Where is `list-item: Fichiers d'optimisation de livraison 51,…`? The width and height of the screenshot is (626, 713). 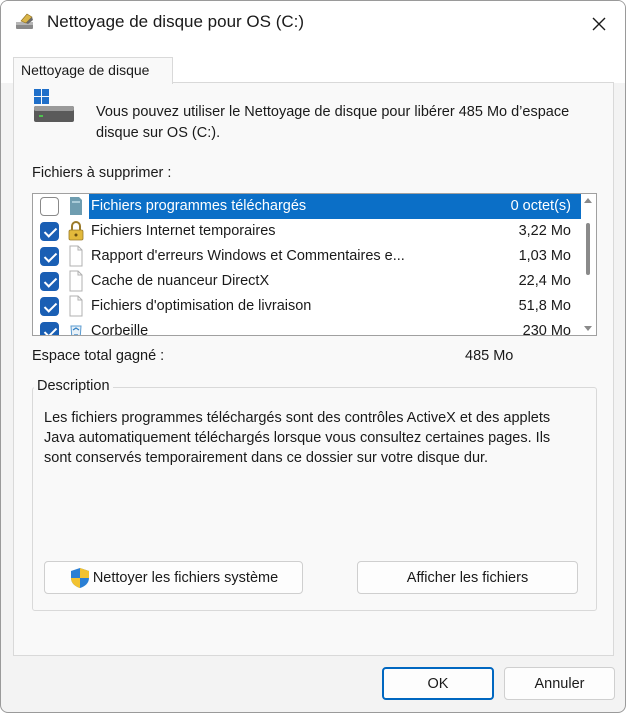 list-item: Fichiers d'optimisation de livraison 51,… is located at coordinates (307, 306).